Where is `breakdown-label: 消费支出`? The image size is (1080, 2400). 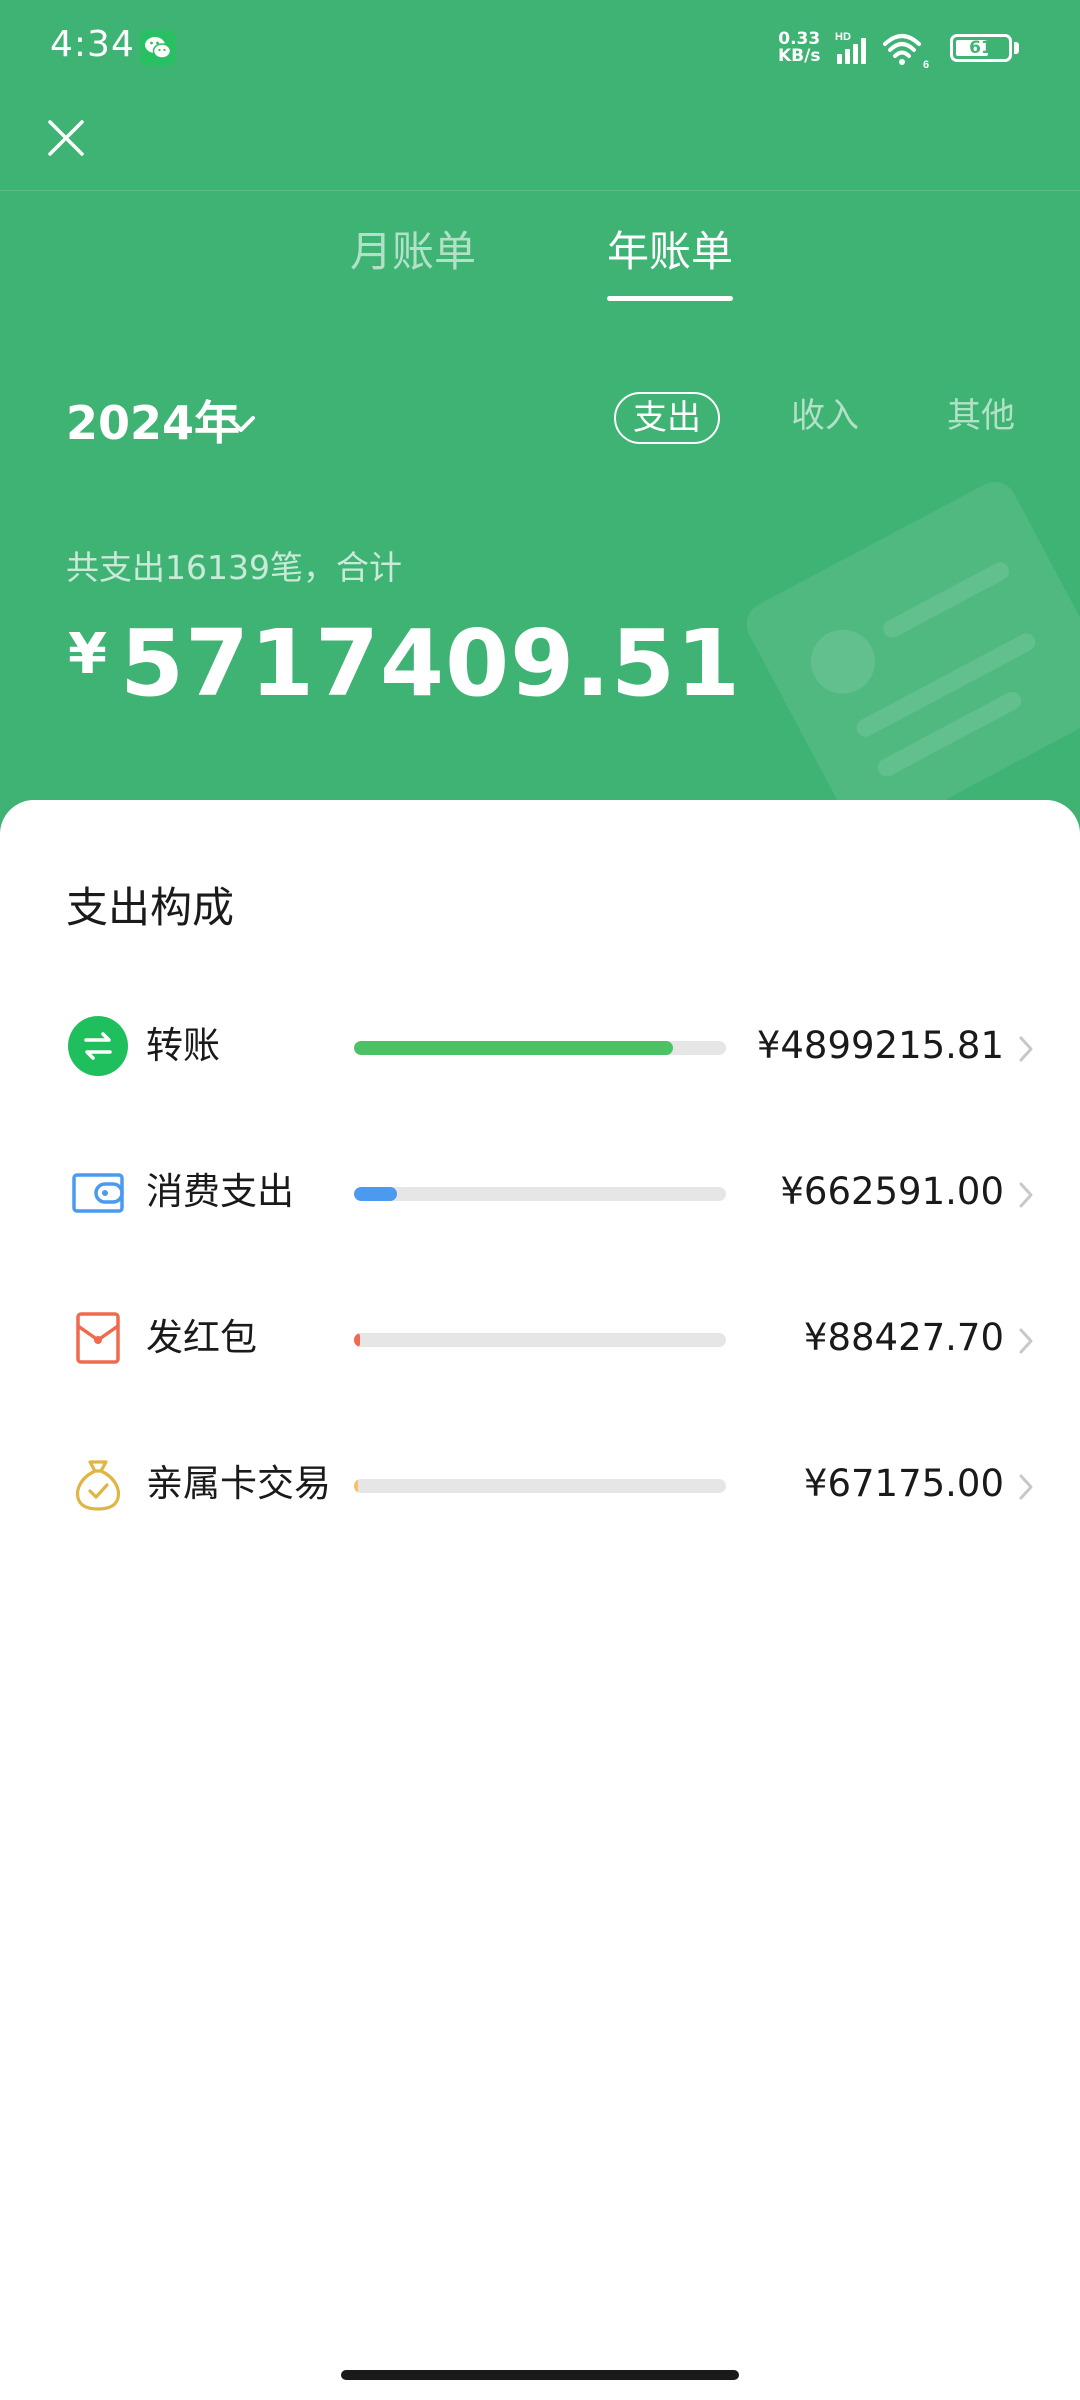
breakdown-label: 消费支出 is located at coordinates (220, 1191).